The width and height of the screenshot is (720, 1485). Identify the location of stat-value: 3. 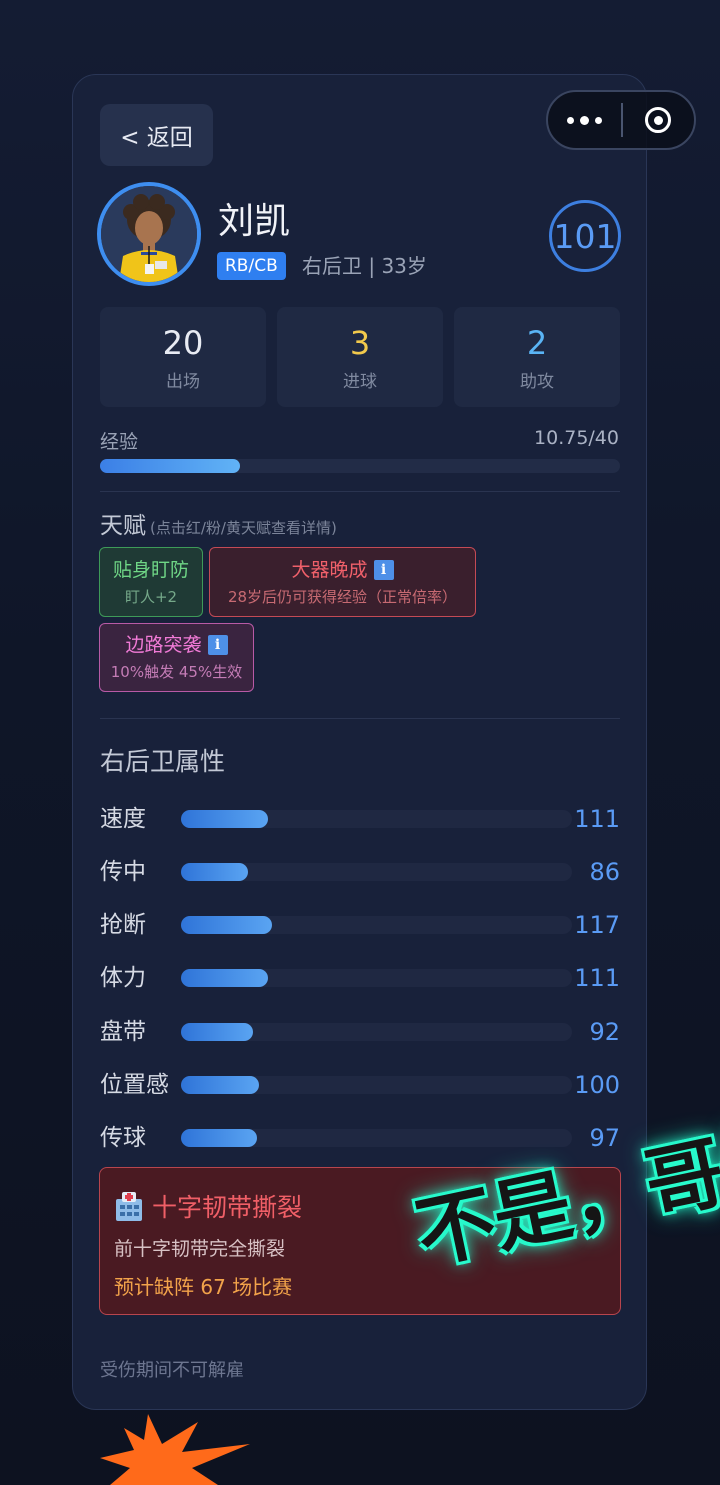
(360, 342).